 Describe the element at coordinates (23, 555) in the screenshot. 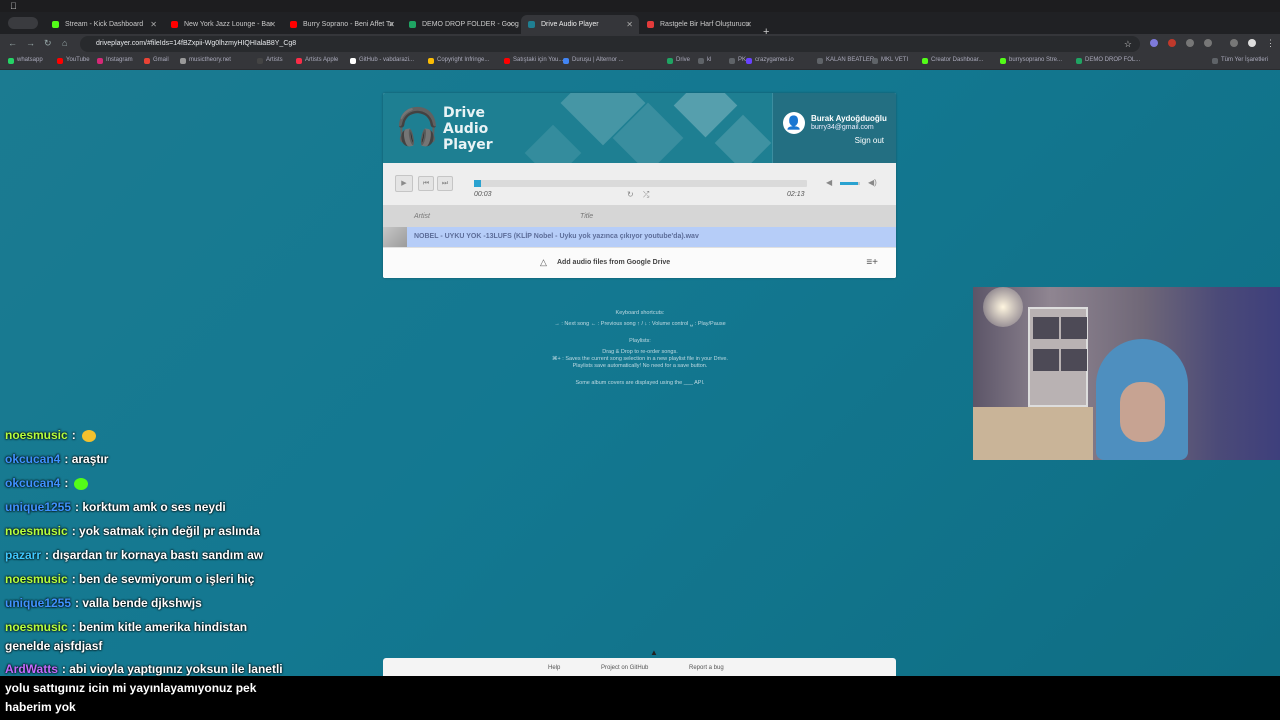

I see `chat-username: pazarr` at that location.